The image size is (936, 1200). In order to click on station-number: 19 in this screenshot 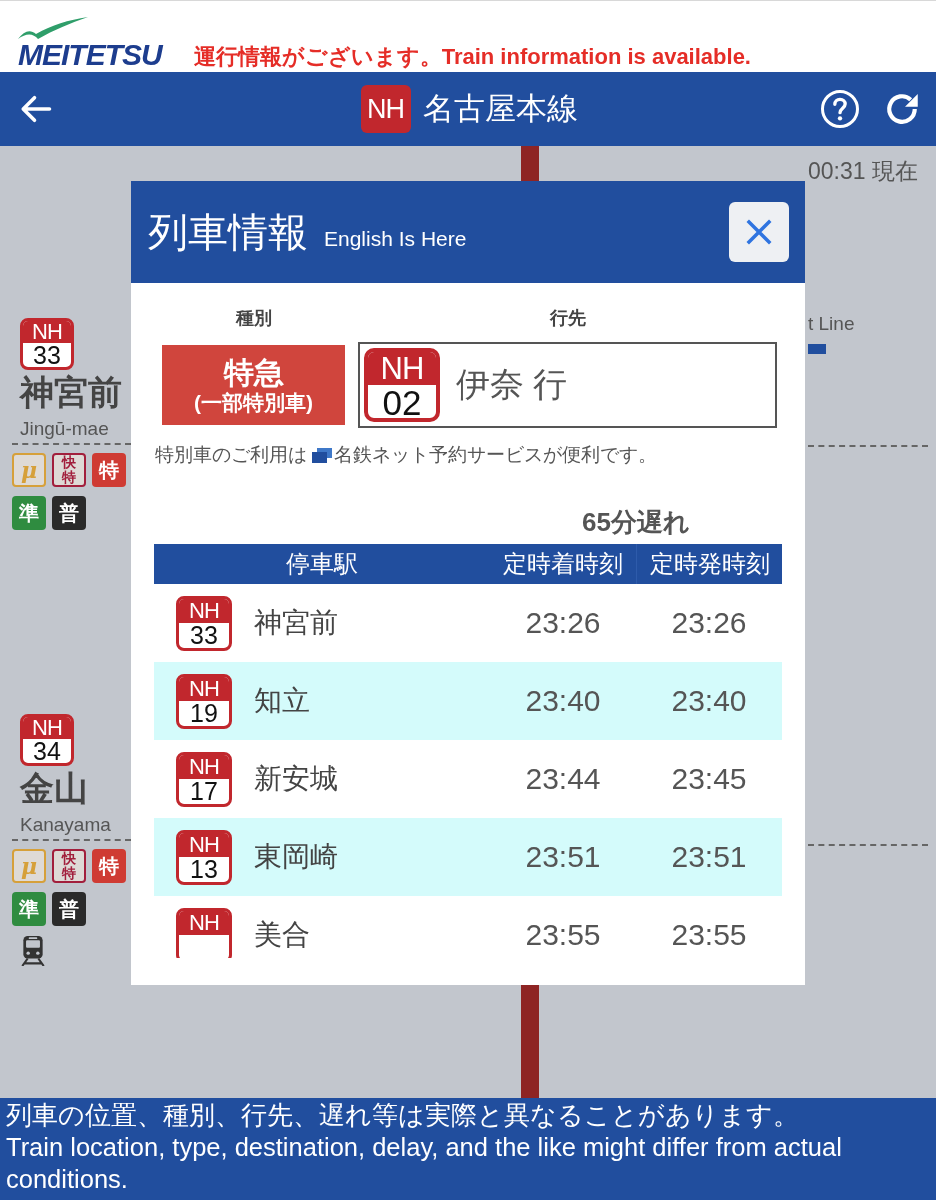, I will do `click(204, 713)`.